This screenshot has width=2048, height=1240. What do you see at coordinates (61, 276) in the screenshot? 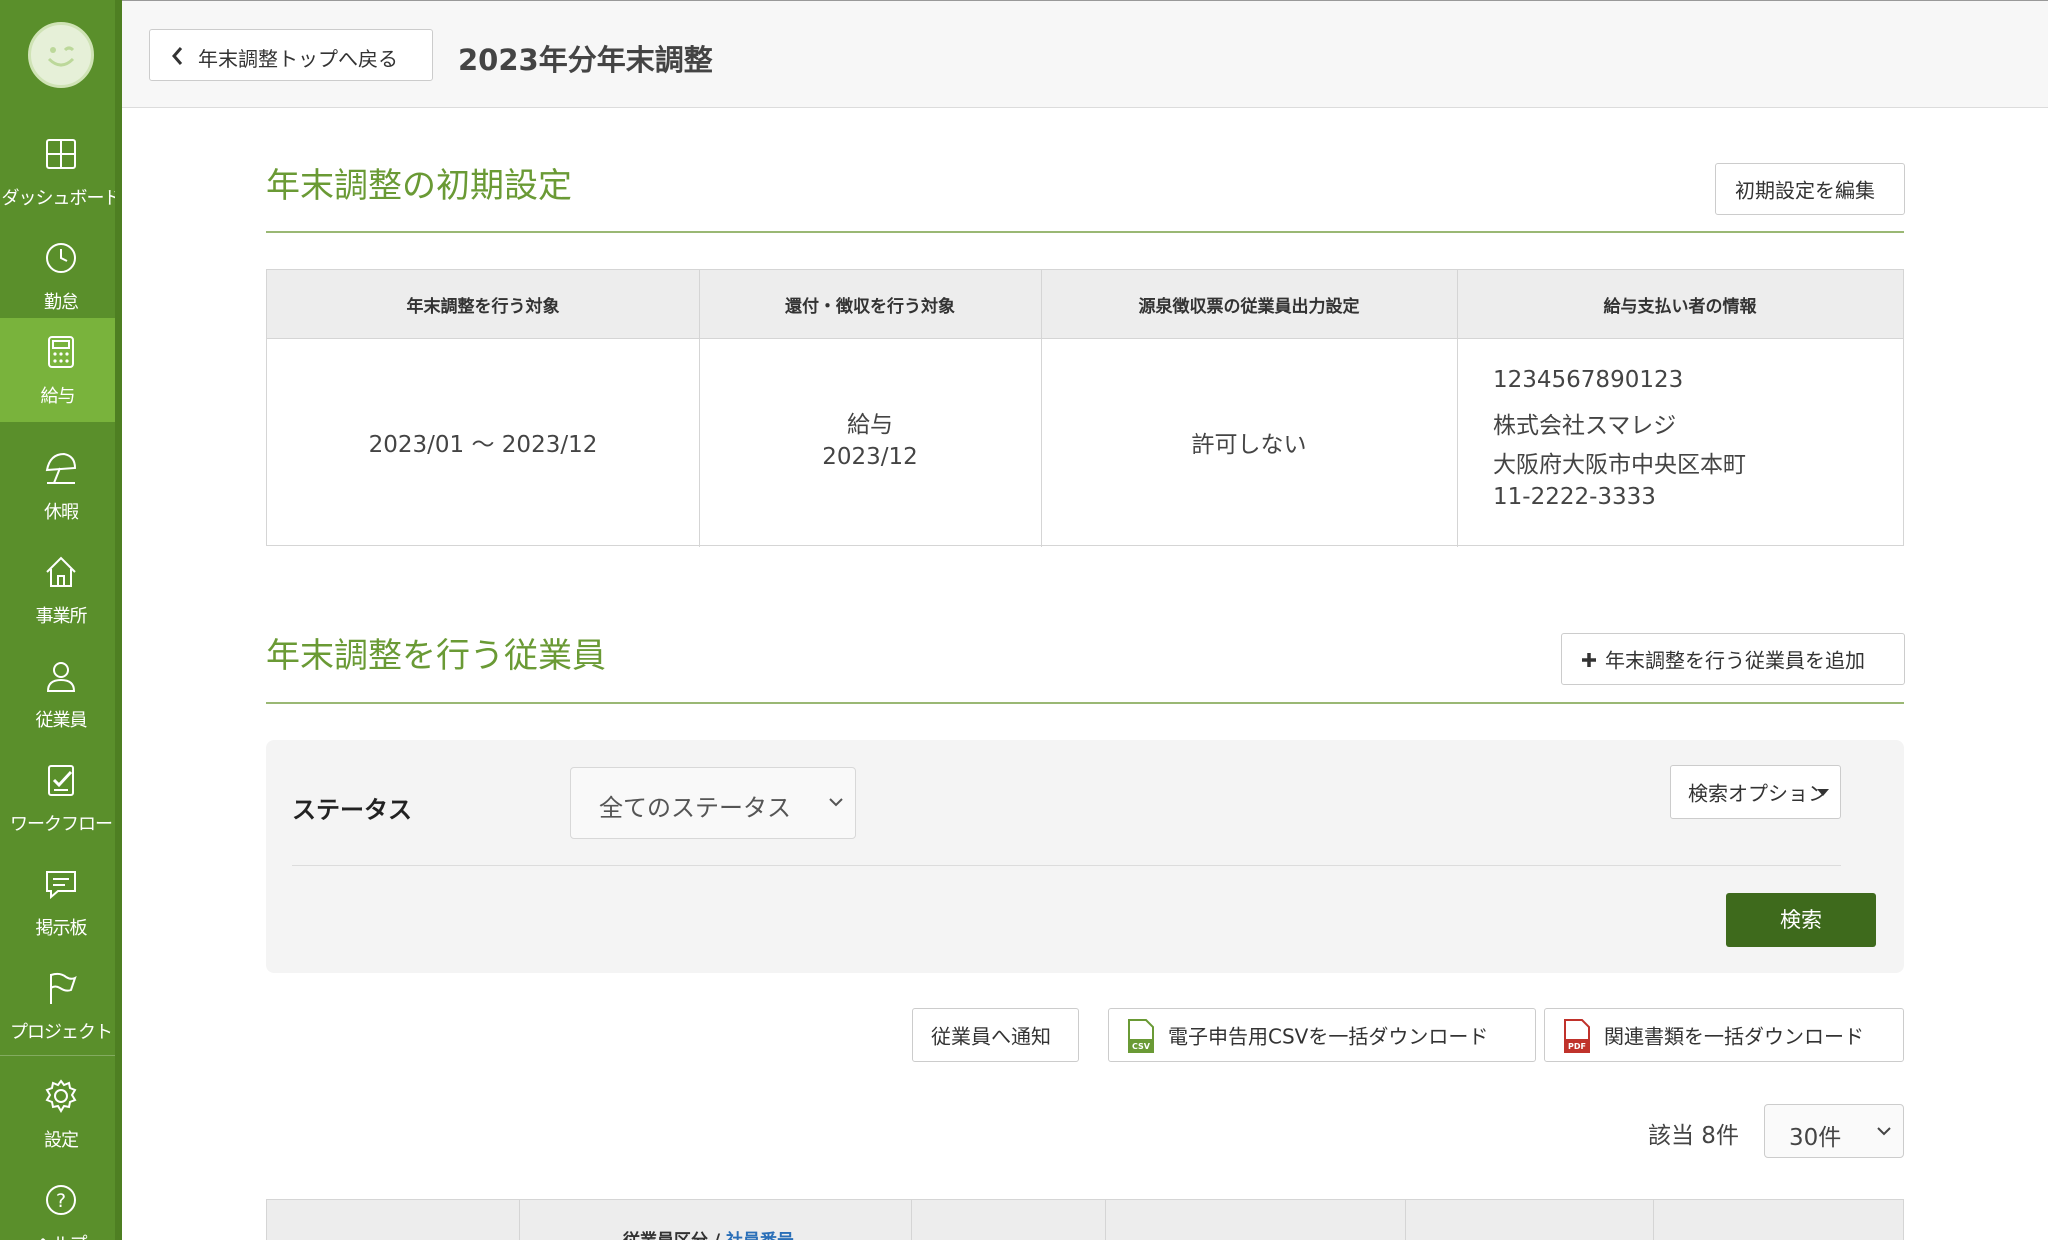
I see `sidebar-item-attendance: 勤怠` at bounding box center [61, 276].